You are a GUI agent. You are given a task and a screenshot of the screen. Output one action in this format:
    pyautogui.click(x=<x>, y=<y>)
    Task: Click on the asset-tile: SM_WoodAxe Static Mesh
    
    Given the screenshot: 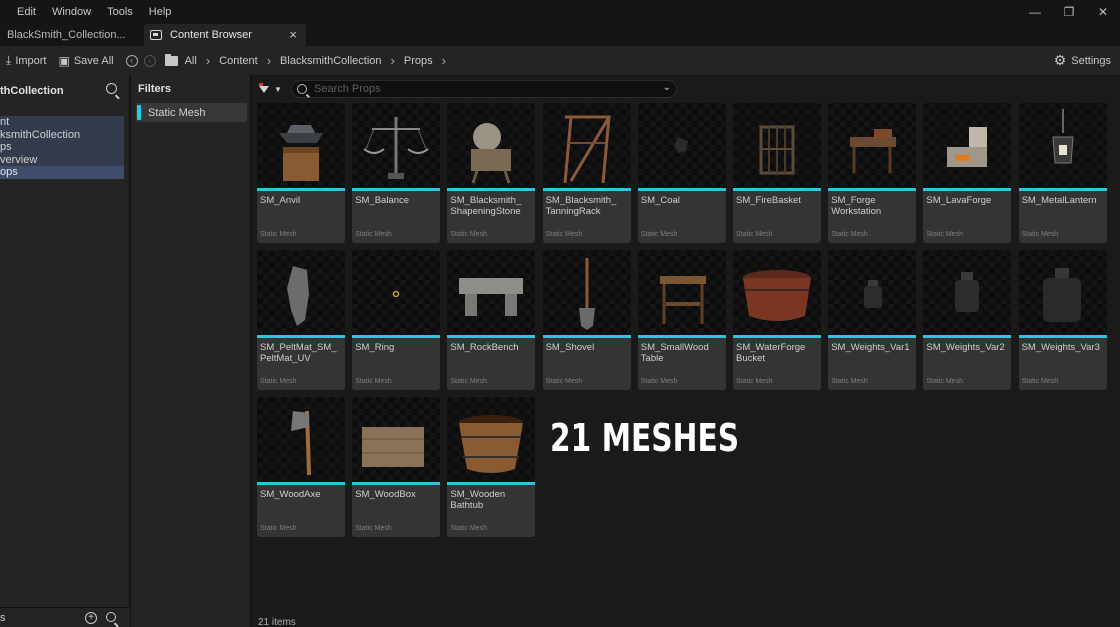 What is the action you would take?
    pyautogui.click(x=301, y=467)
    